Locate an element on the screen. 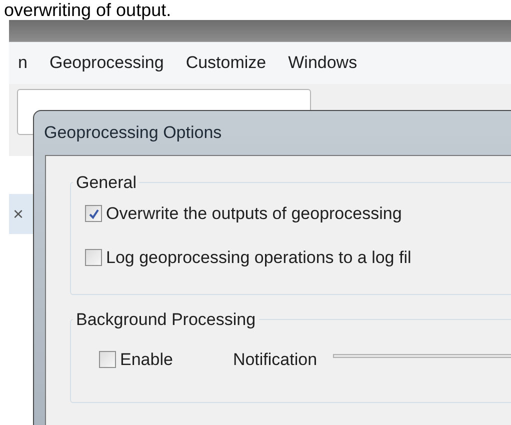 This screenshot has width=511, height=425. slider-label: Notification is located at coordinates (275, 359).